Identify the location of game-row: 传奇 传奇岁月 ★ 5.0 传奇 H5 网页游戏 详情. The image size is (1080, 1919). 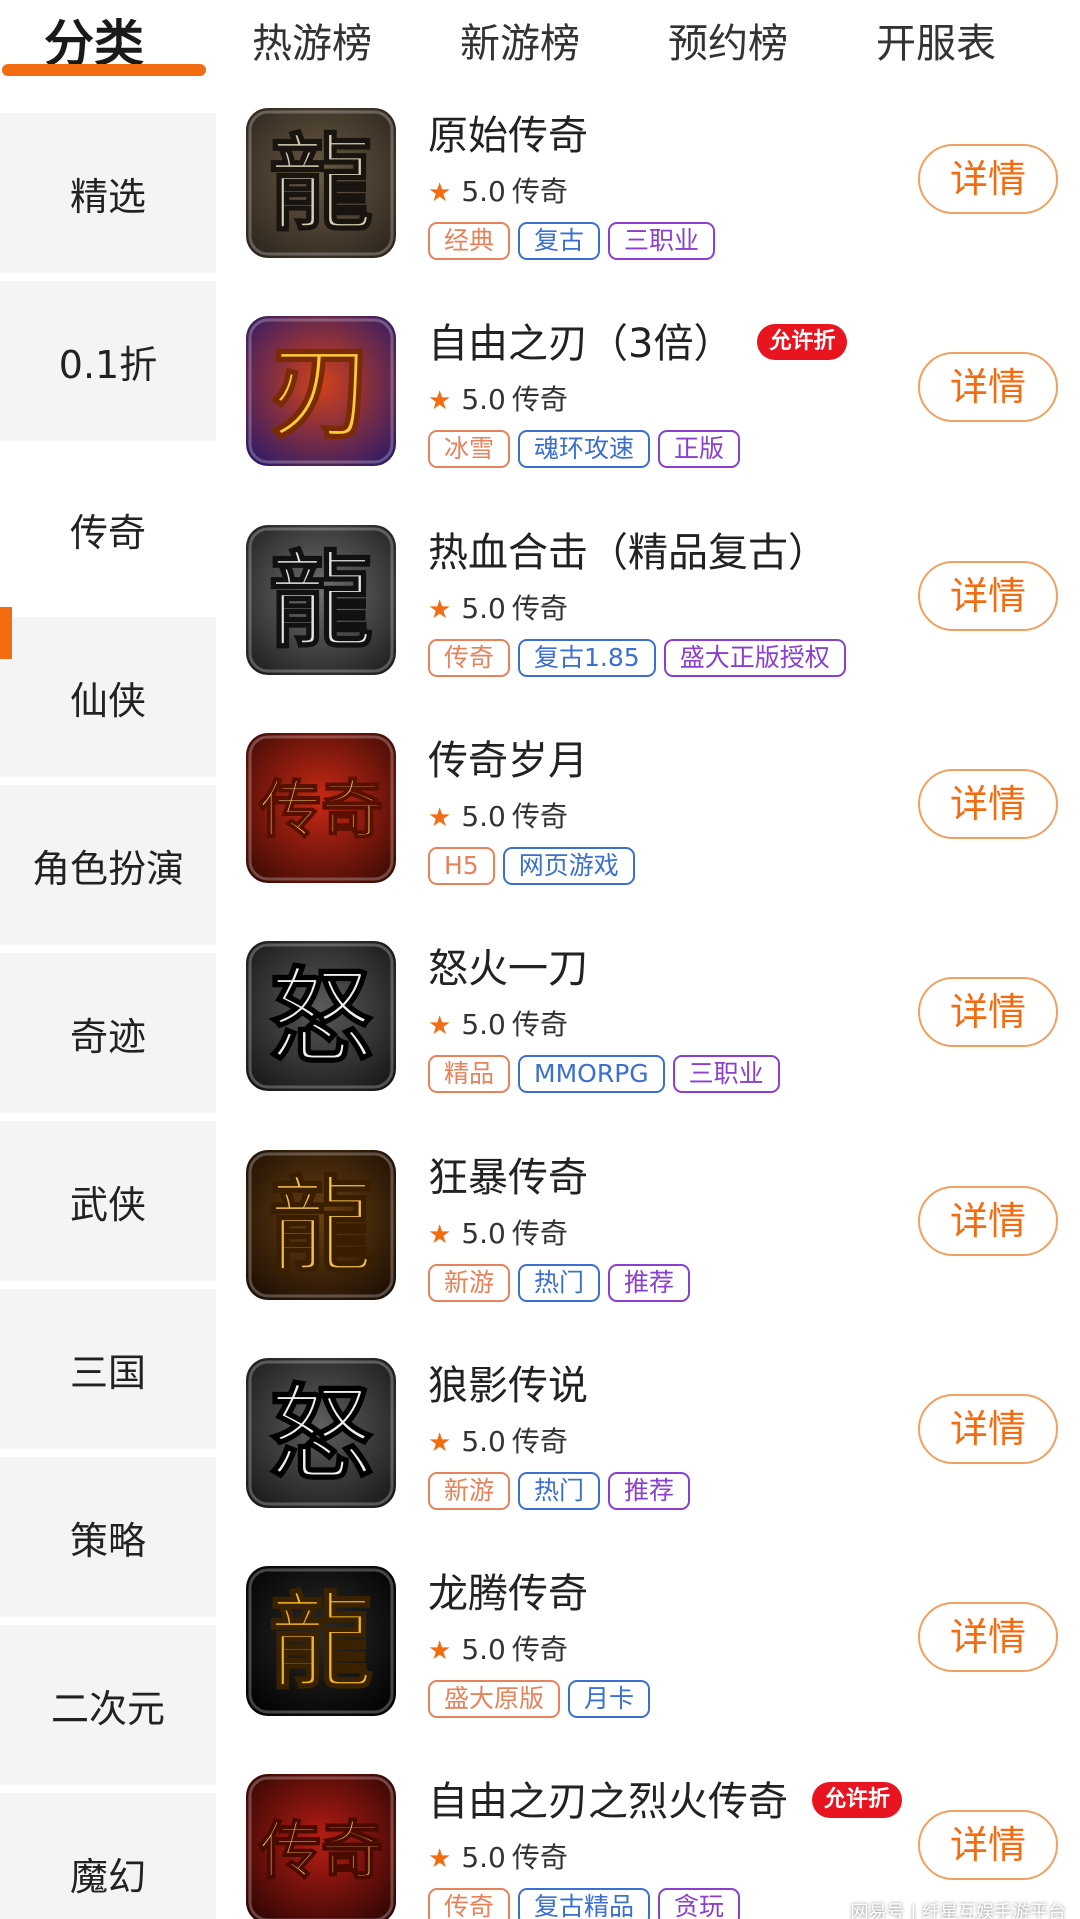
(648, 837).